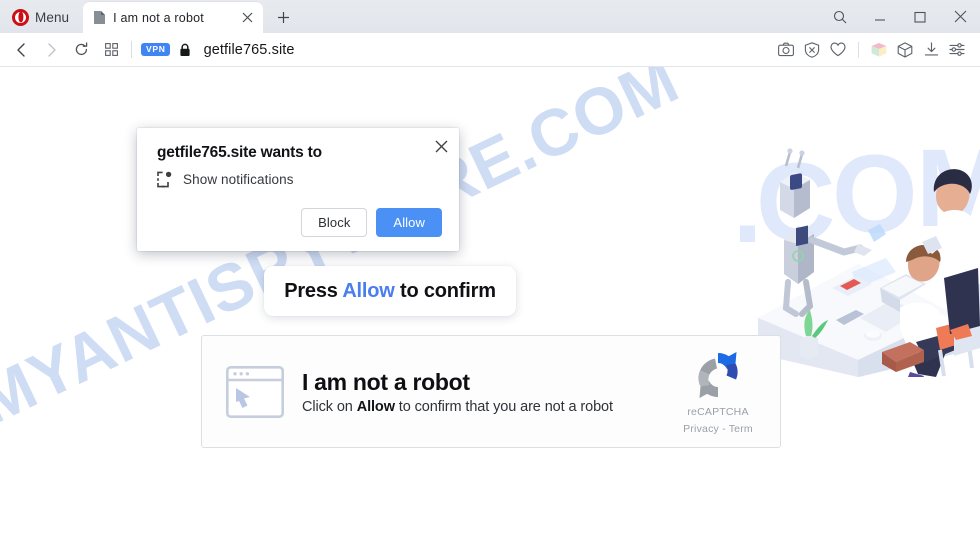 The height and width of the screenshot is (556, 980). I want to click on press-allow-prefix: Press, so click(313, 290).